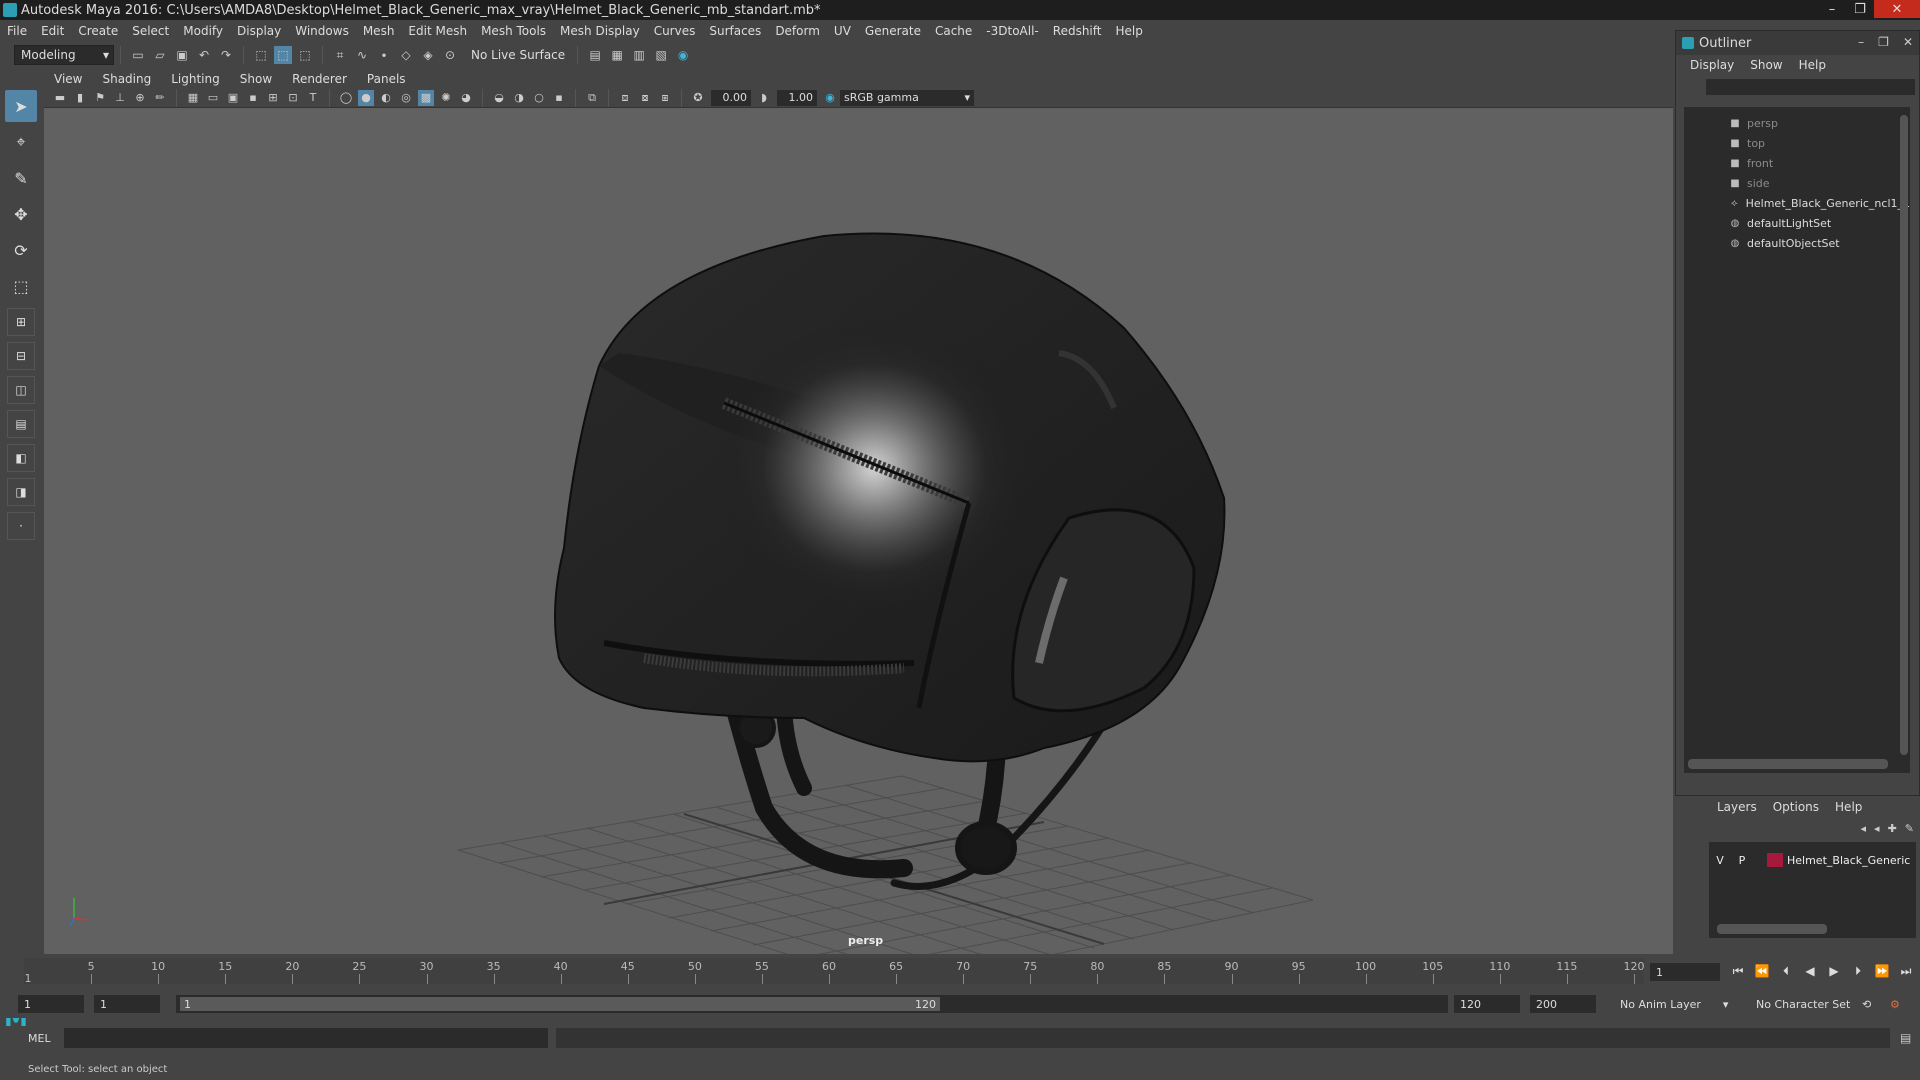 The image size is (1920, 1080). I want to click on gate-mask-icon: ▪, so click(253, 98).